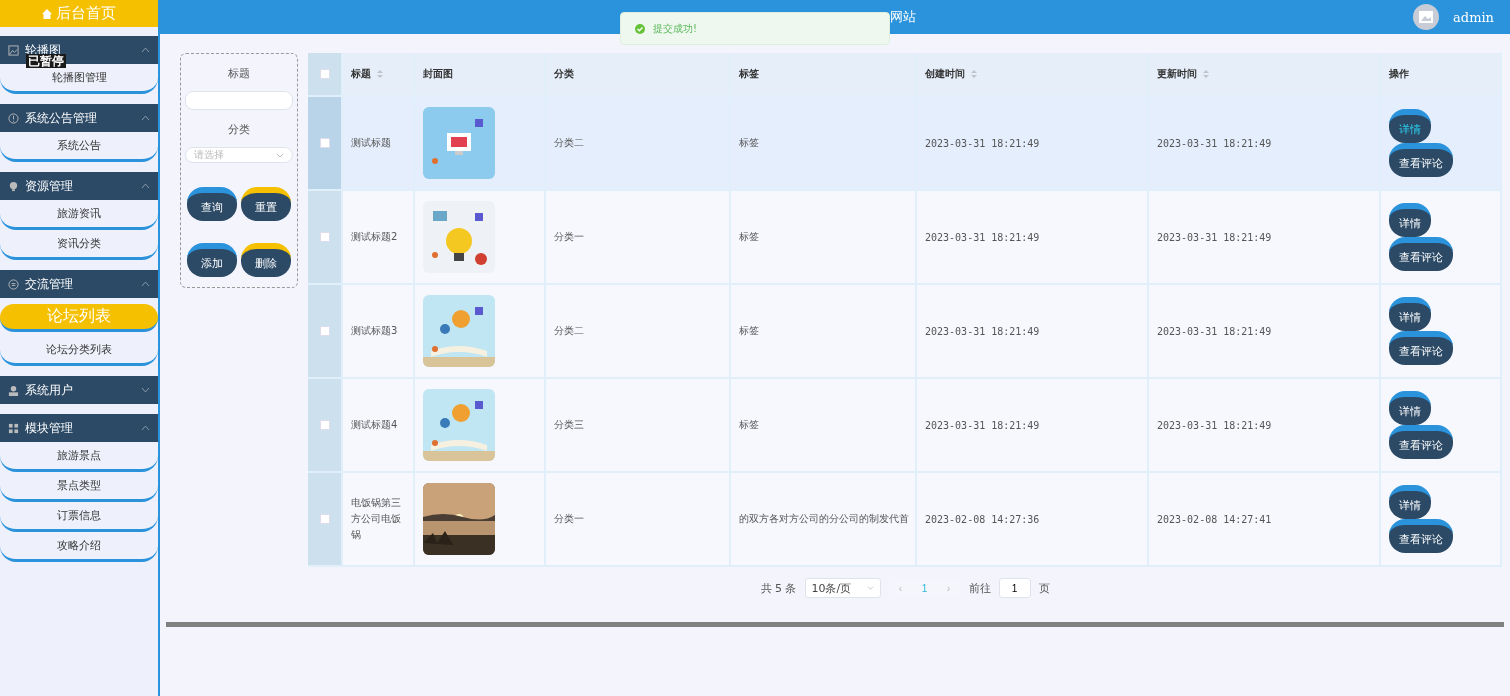 The image size is (1510, 696). I want to click on grid-icon, so click(13, 428).